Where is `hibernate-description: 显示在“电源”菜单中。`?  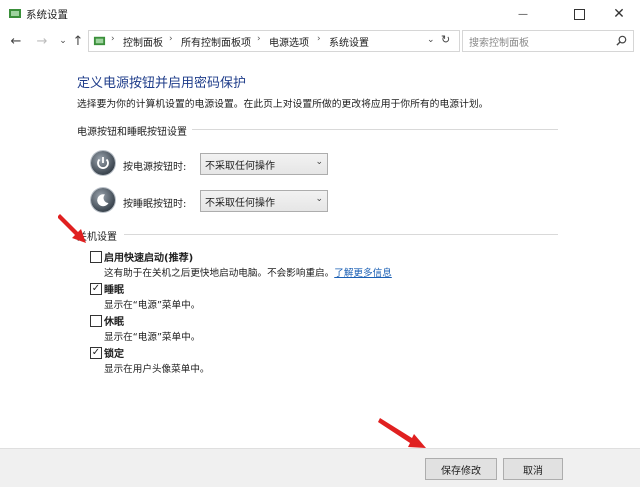 hibernate-description: 显示在“电源”菜单中。 is located at coordinates (152, 337).